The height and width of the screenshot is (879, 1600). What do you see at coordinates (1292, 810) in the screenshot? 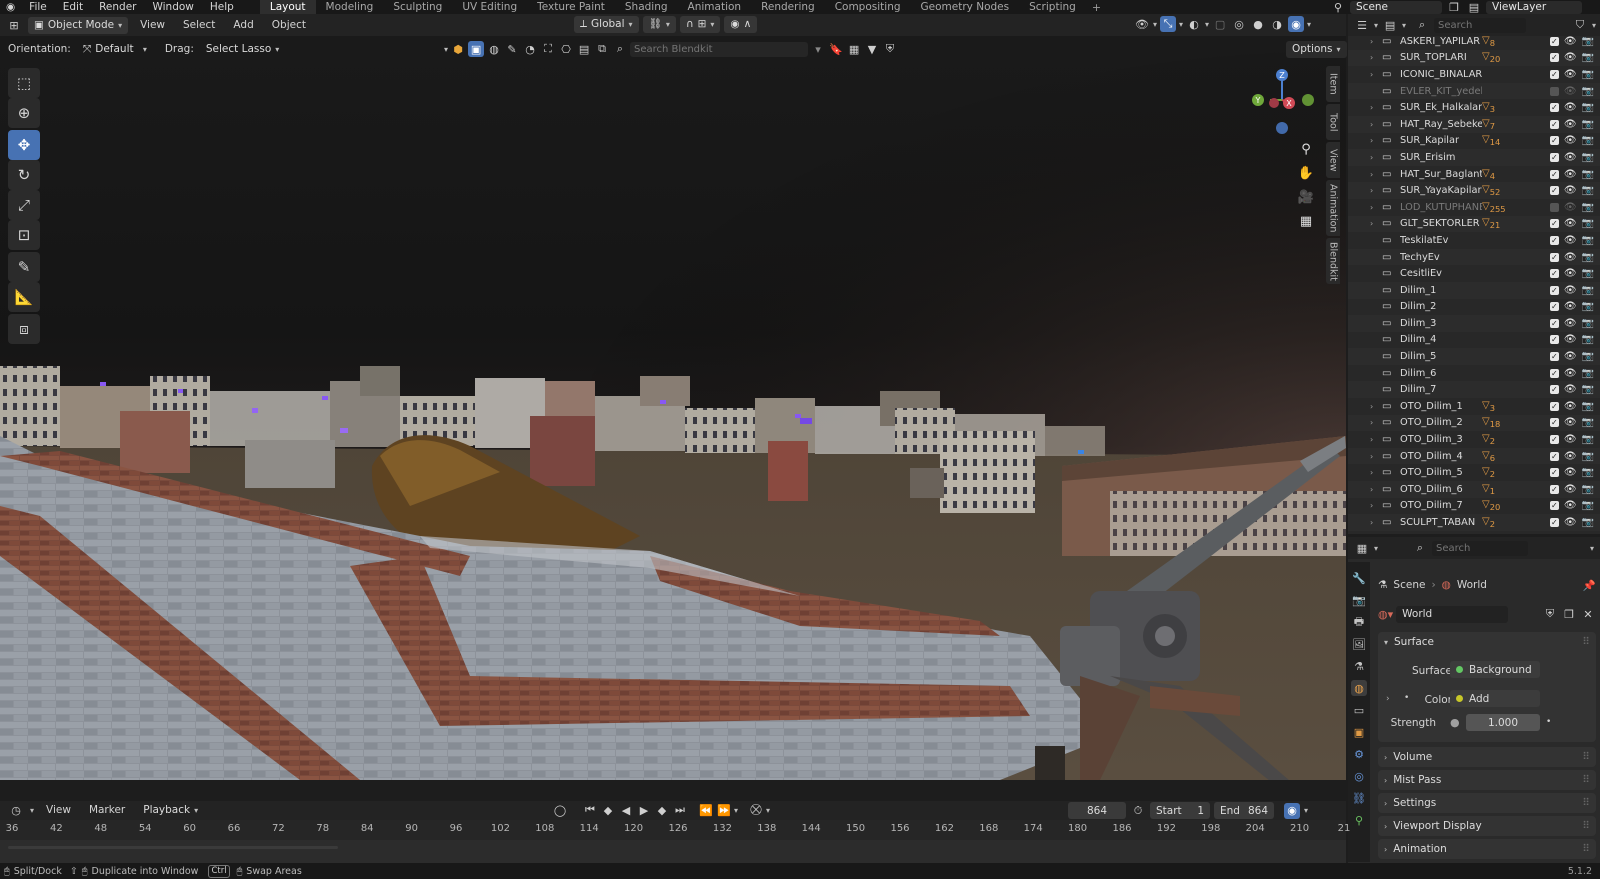
I see `playback-sync-icon: ◉` at bounding box center [1292, 810].